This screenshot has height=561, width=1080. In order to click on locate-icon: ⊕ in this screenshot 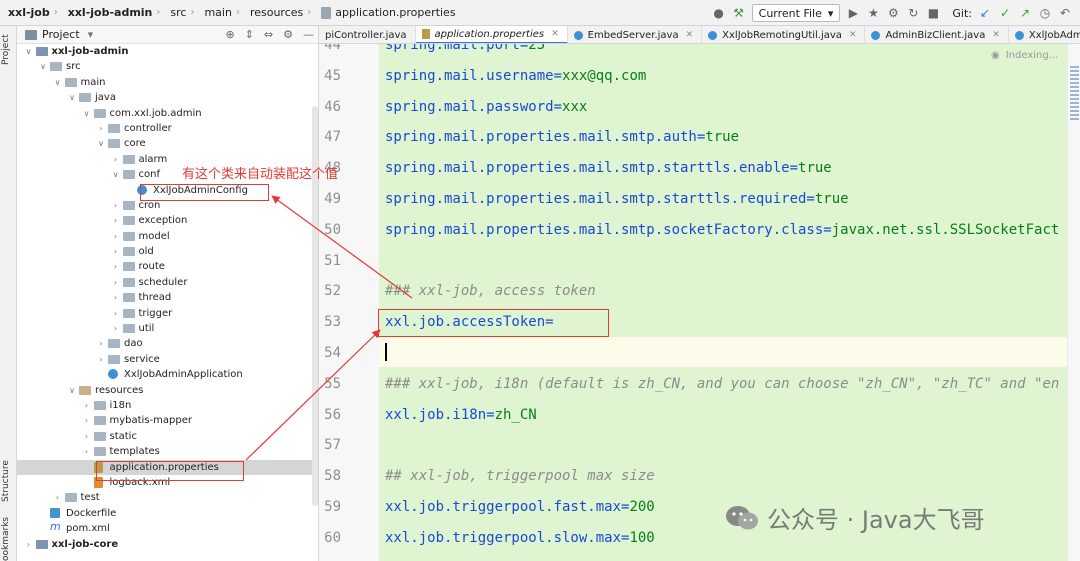, I will do `click(229, 34)`.